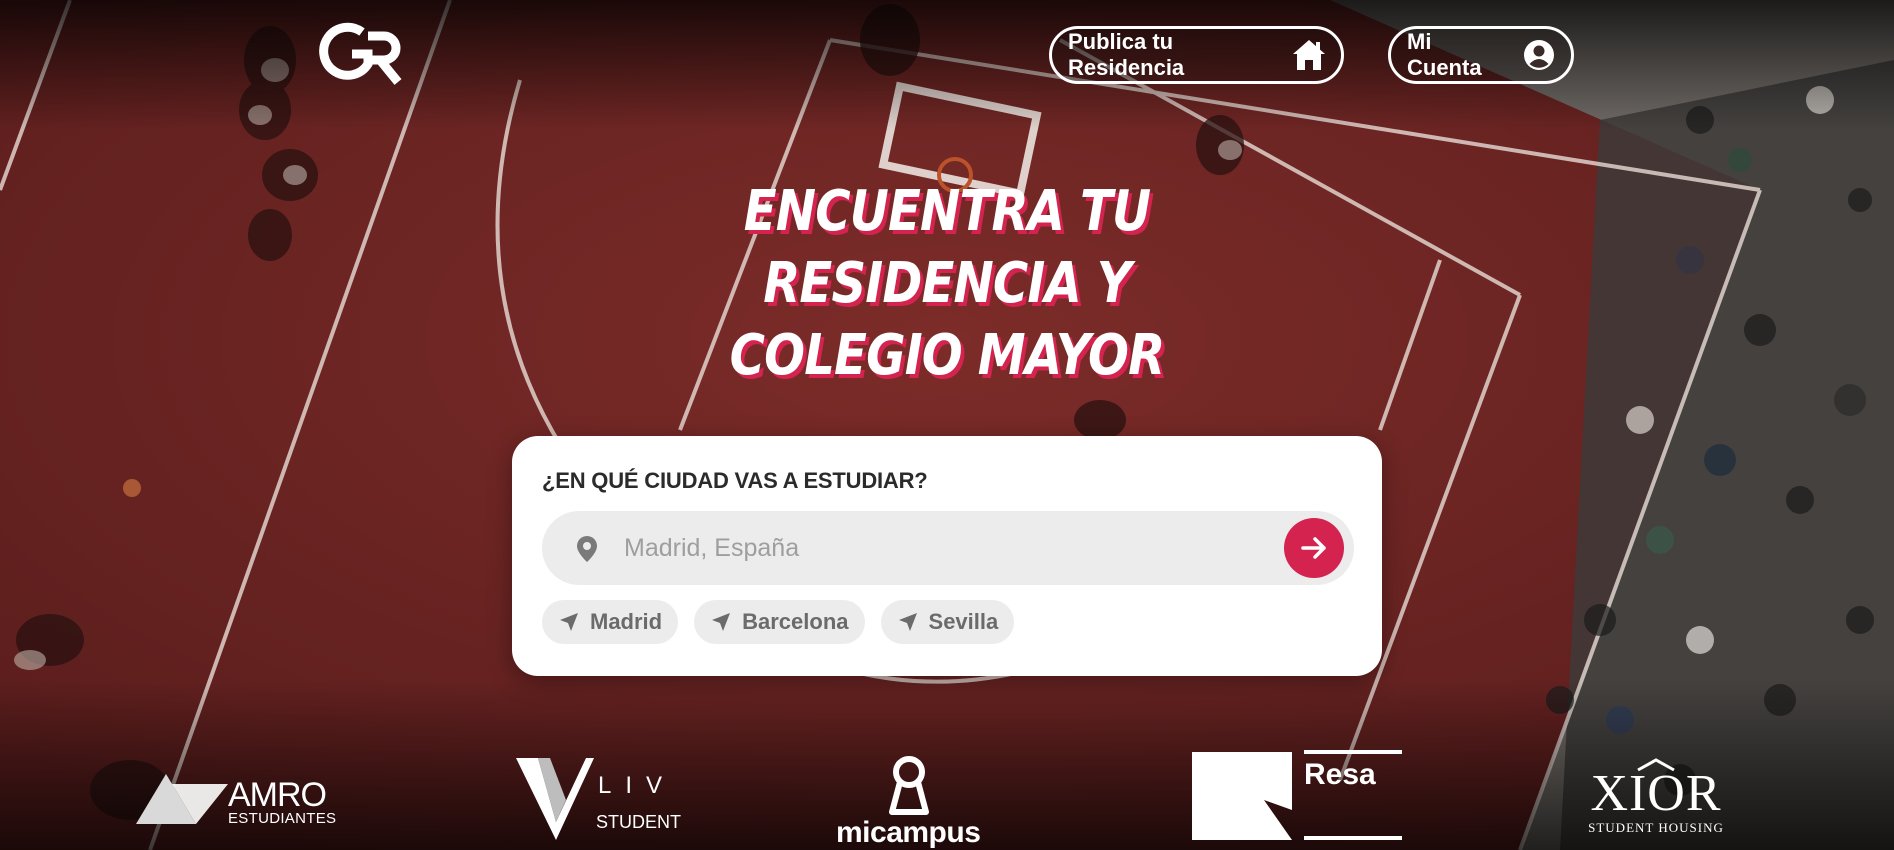  What do you see at coordinates (1444, 54) in the screenshot?
I see `my-account-label: Mi Cuenta` at bounding box center [1444, 54].